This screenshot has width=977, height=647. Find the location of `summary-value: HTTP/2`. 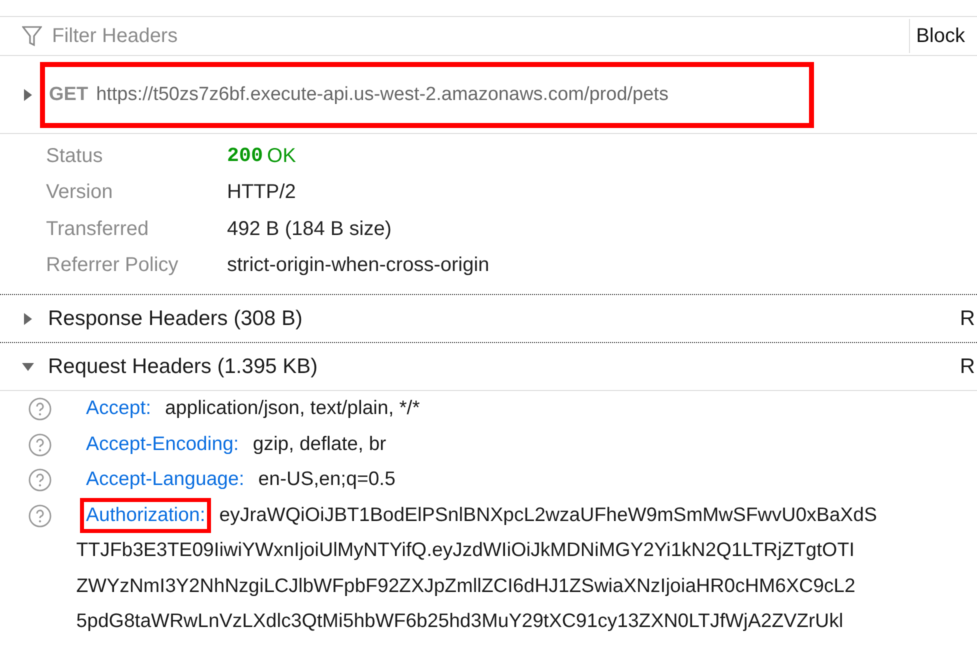

summary-value: HTTP/2 is located at coordinates (261, 192).